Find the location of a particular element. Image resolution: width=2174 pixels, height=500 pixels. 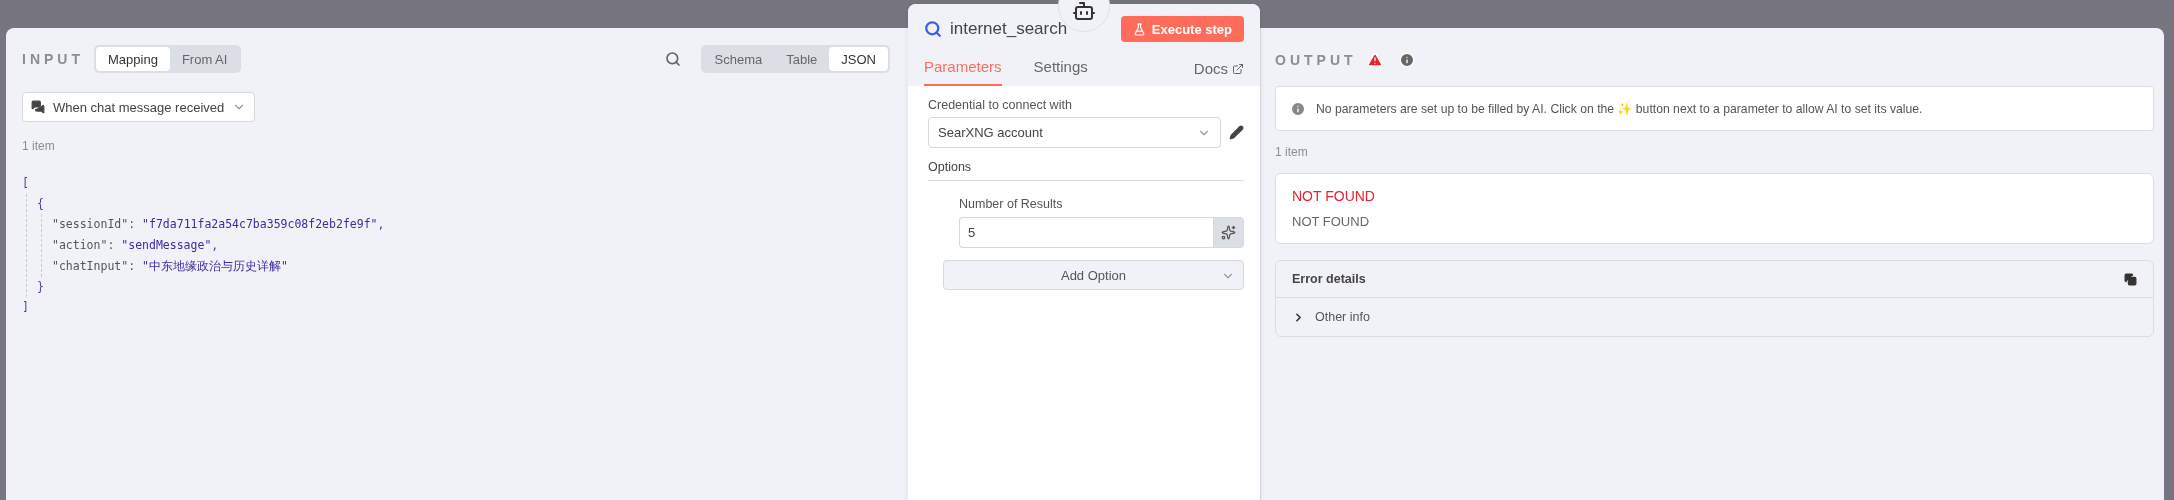

json-value: "sendMessage" is located at coordinates (166, 246).